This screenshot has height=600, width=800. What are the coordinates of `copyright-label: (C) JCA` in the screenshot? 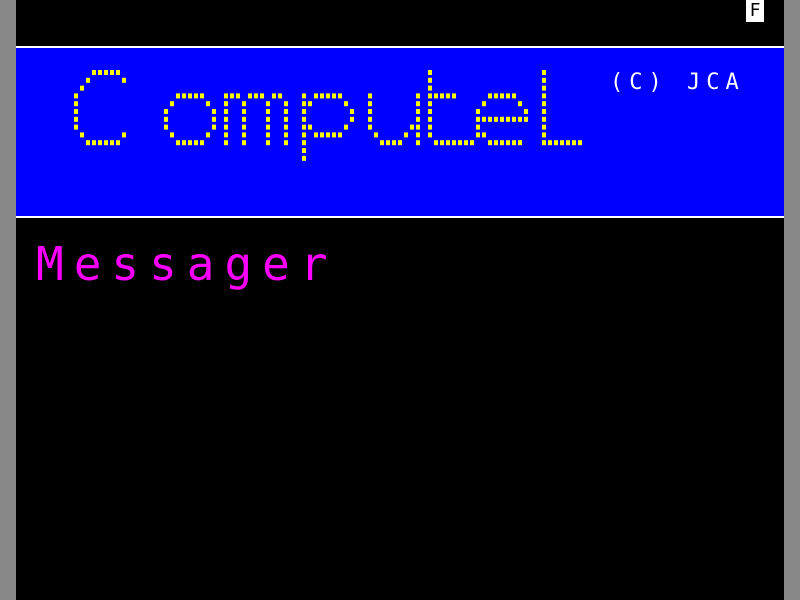 It's located at (677, 82).